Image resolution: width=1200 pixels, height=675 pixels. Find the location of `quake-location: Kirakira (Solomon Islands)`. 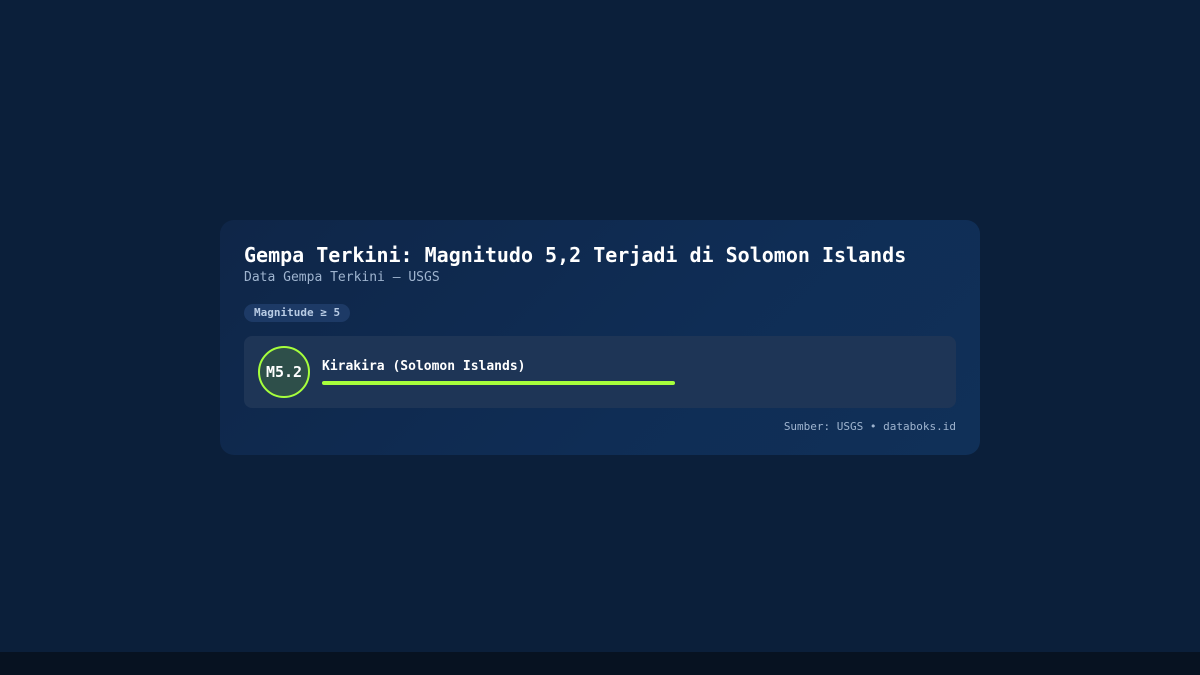

quake-location: Kirakira (Solomon Islands) is located at coordinates (424, 366).